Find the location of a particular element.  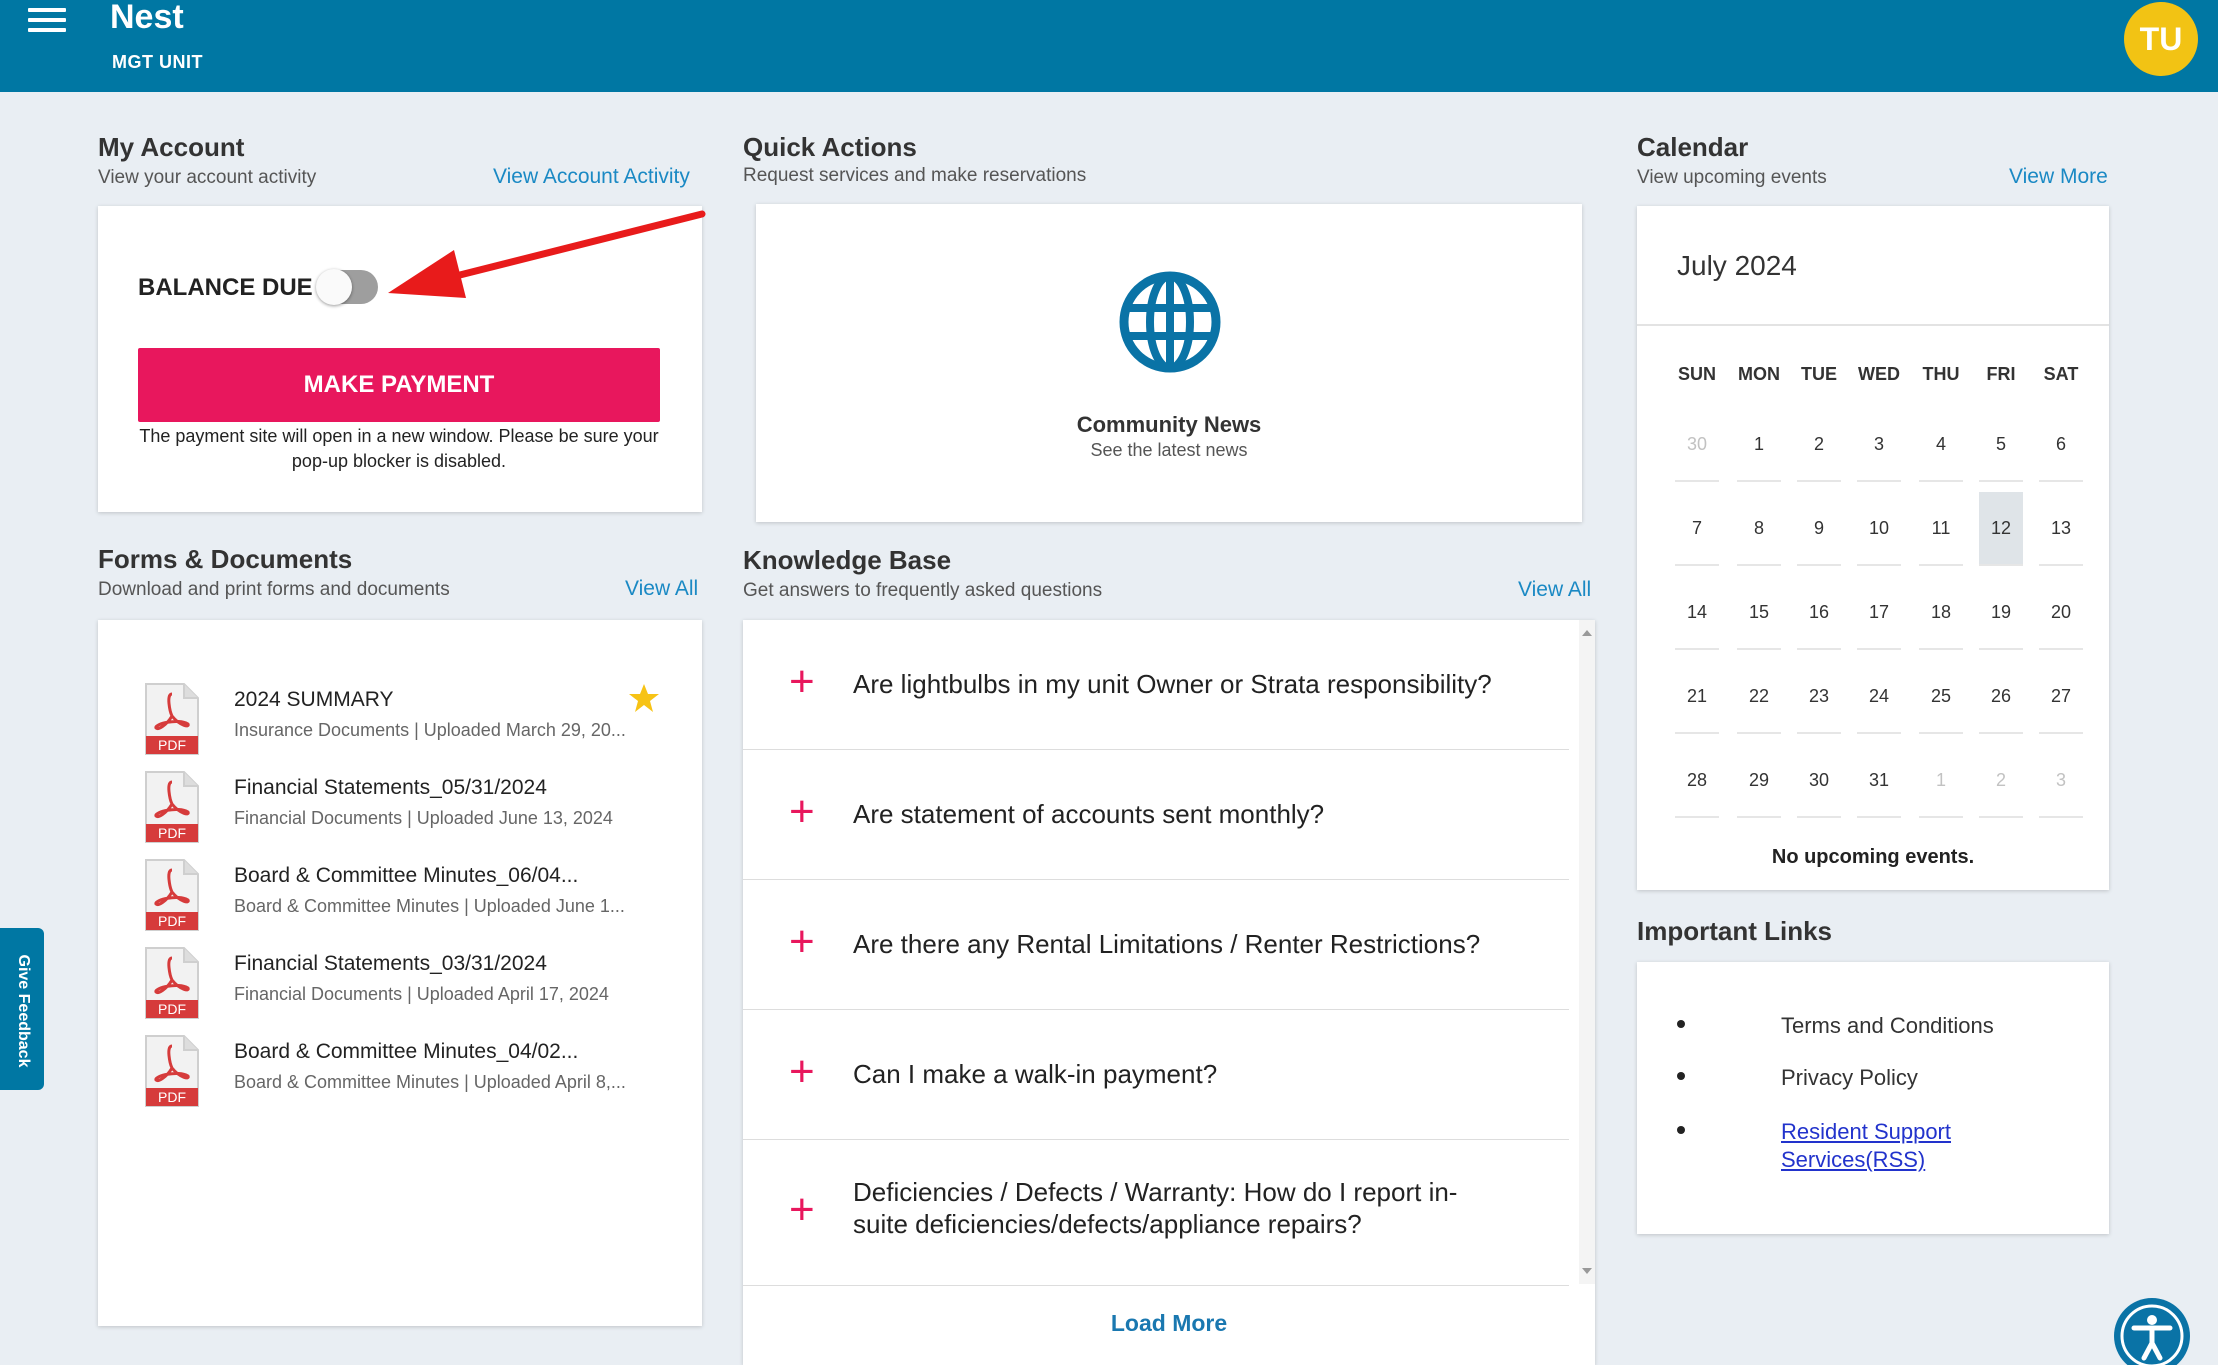

community-news-title: Community News is located at coordinates (1169, 424).